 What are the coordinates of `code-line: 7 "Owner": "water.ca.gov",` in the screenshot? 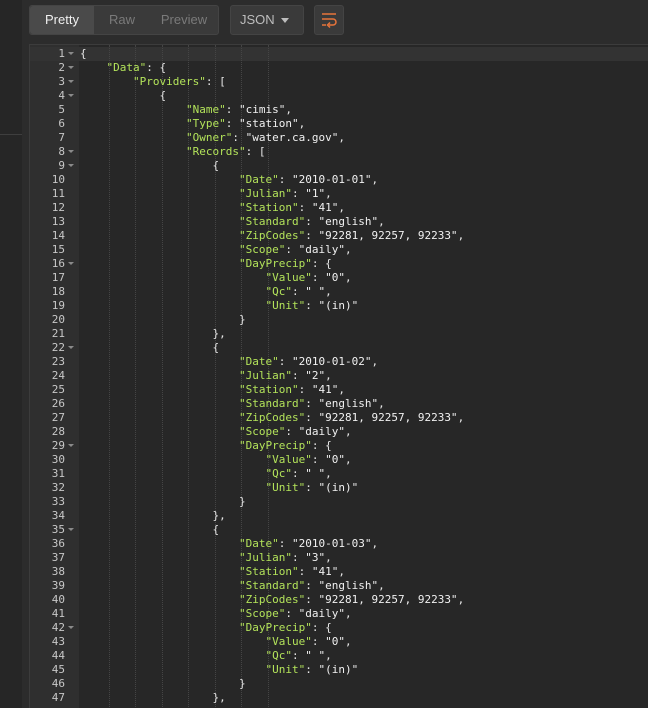 It's located at (339, 138).